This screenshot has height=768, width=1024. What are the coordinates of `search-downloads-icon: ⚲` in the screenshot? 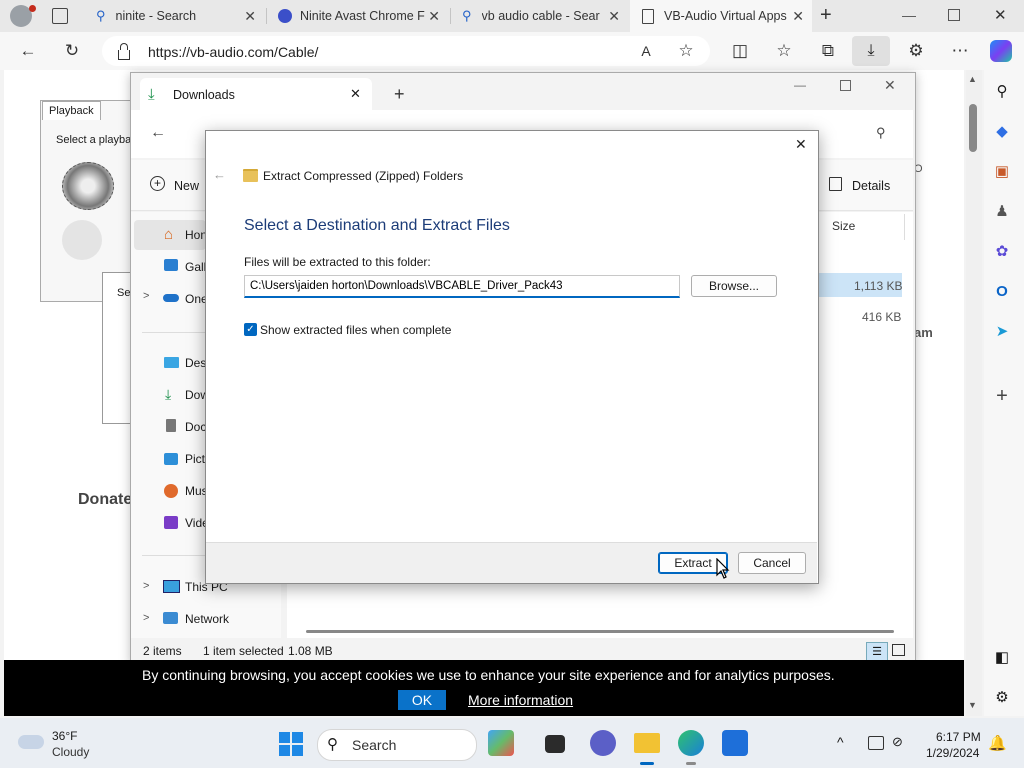 It's located at (881, 133).